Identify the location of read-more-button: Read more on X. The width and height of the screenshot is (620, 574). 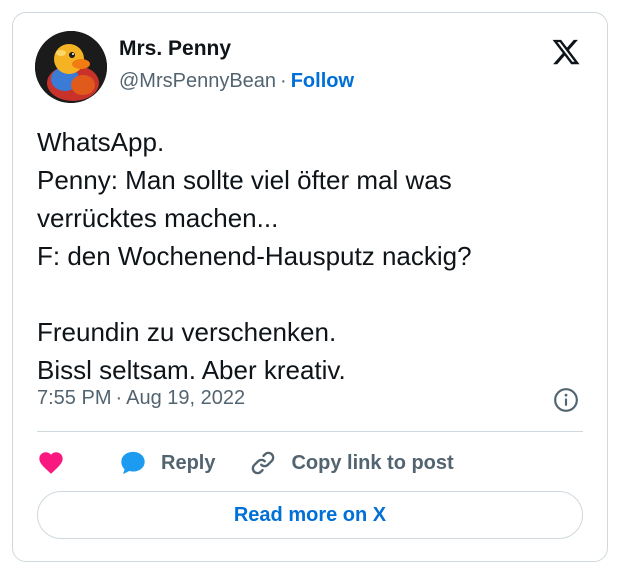
(310, 515).